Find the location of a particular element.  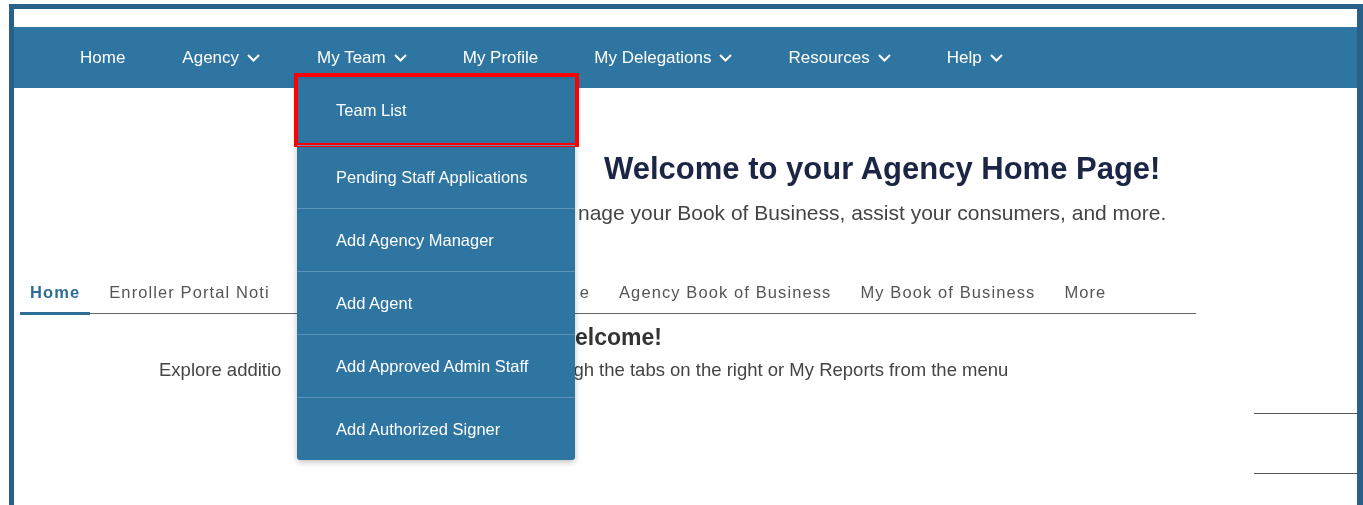

nav-link: My Delegations is located at coordinates (663, 57).